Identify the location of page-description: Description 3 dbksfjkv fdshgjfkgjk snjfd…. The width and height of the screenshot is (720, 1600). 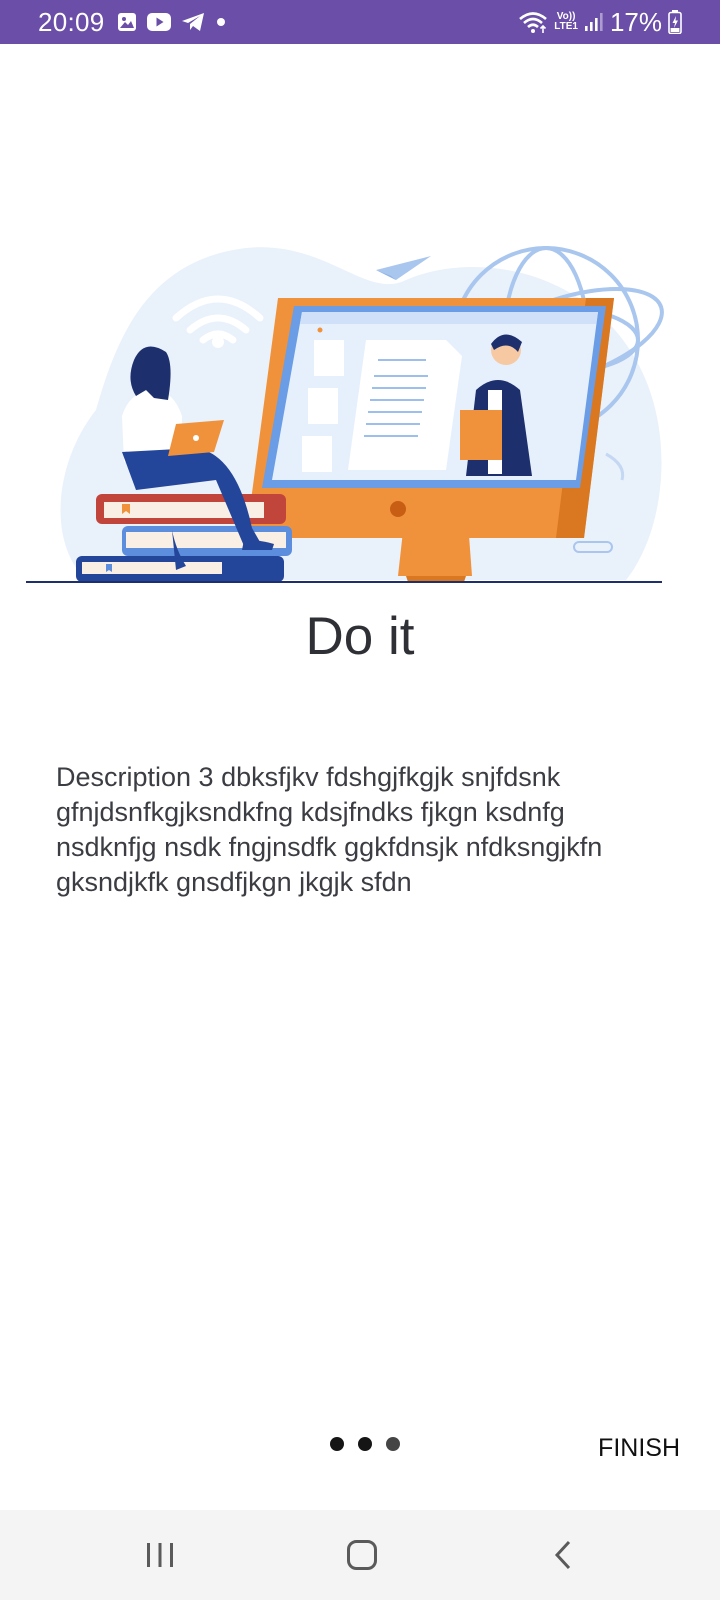
(329, 829).